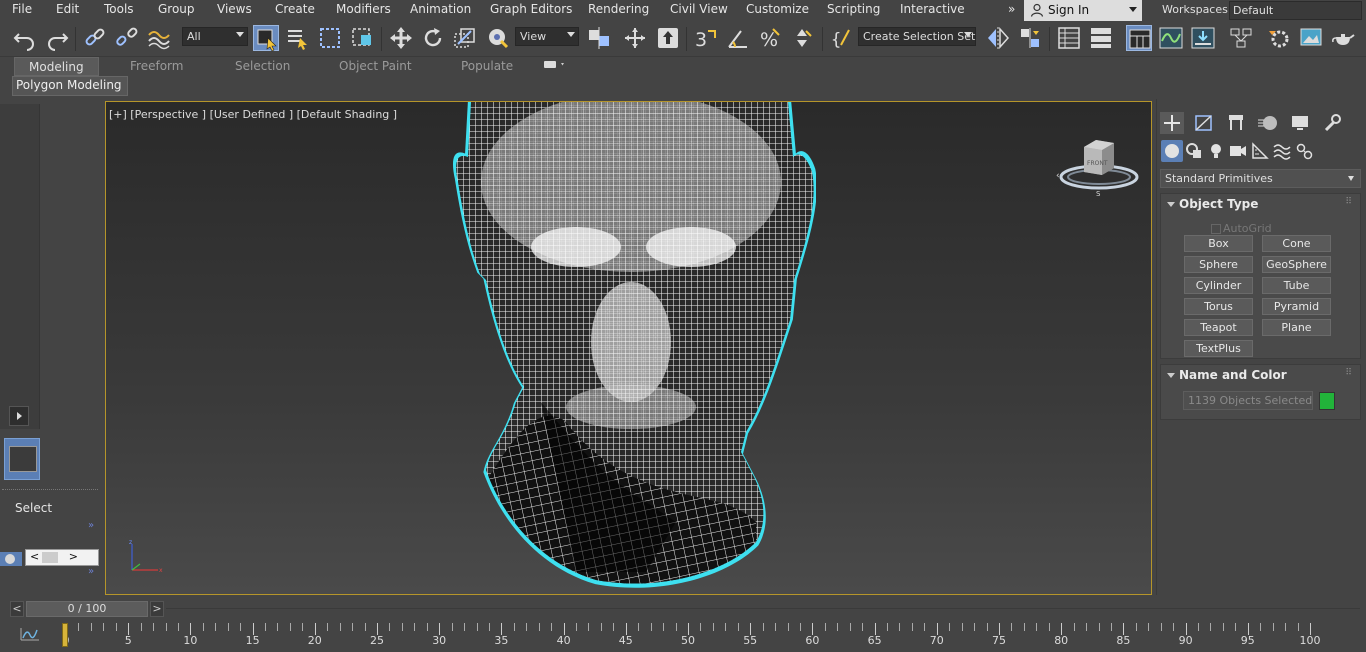 The width and height of the screenshot is (1366, 652). I want to click on bind-space-warp-button, so click(159, 38).